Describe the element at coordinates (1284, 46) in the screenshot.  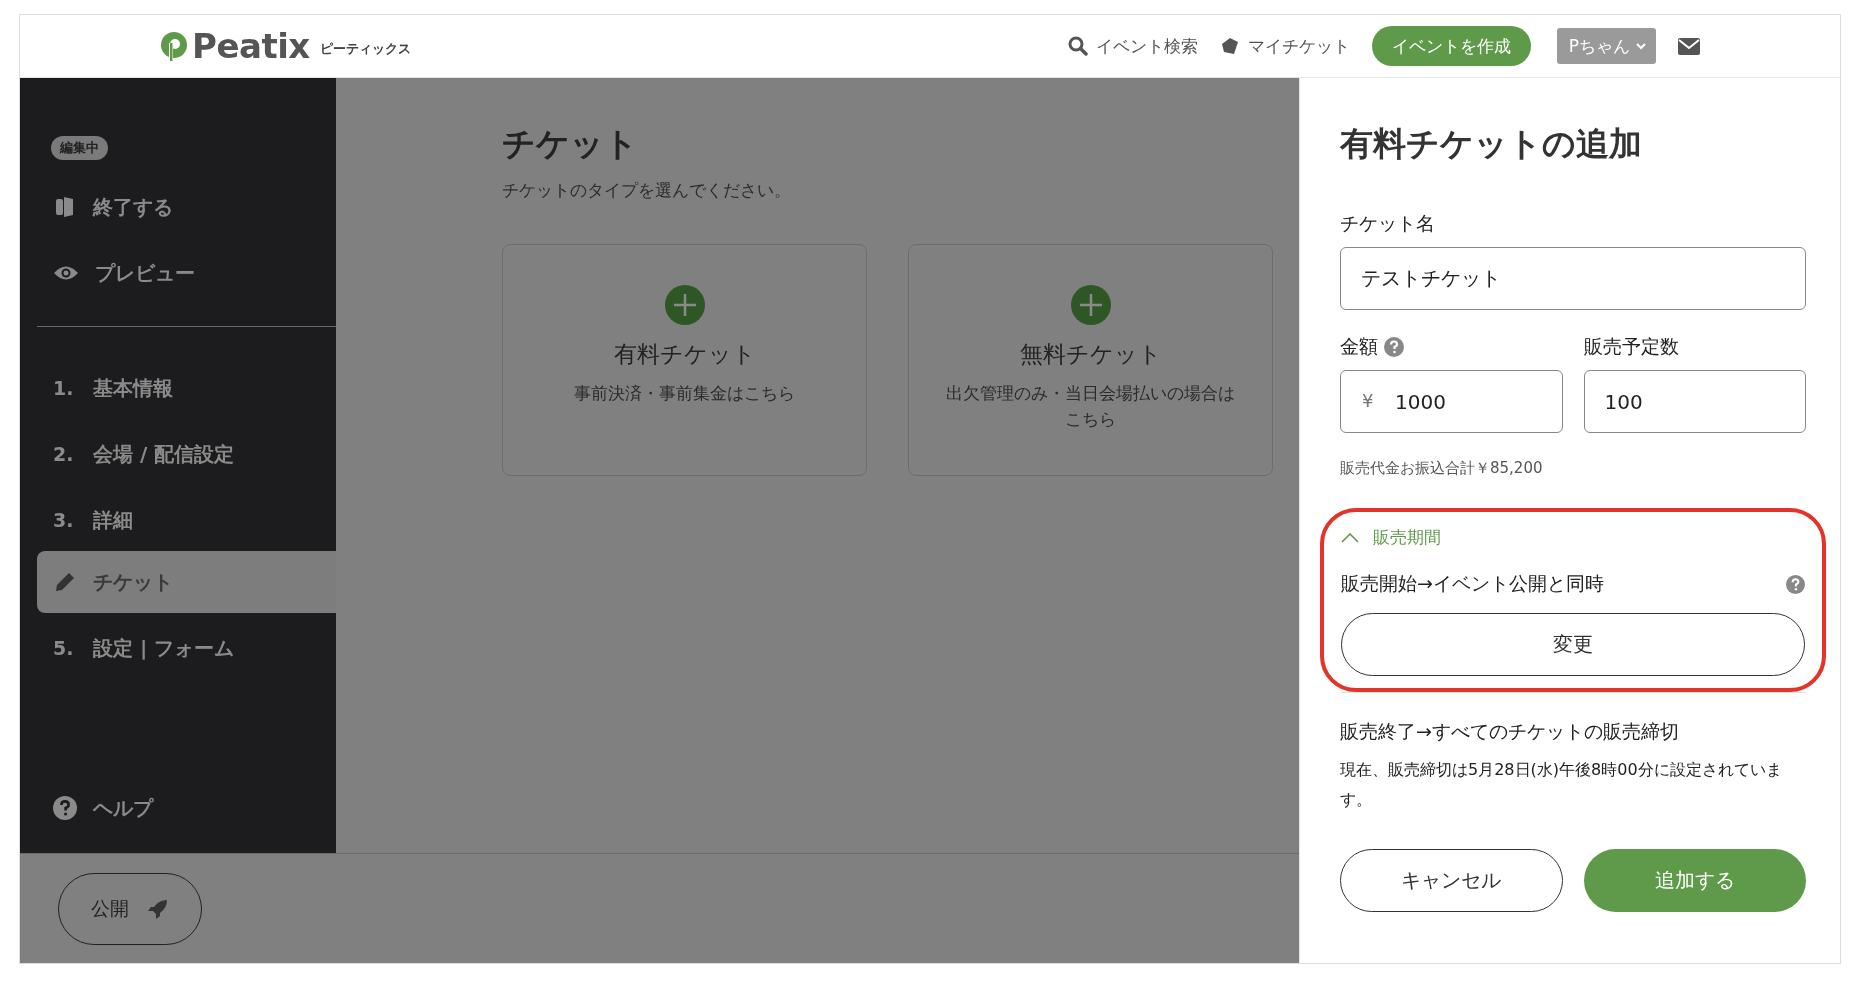
I see `nav-link: マイチケット` at that location.